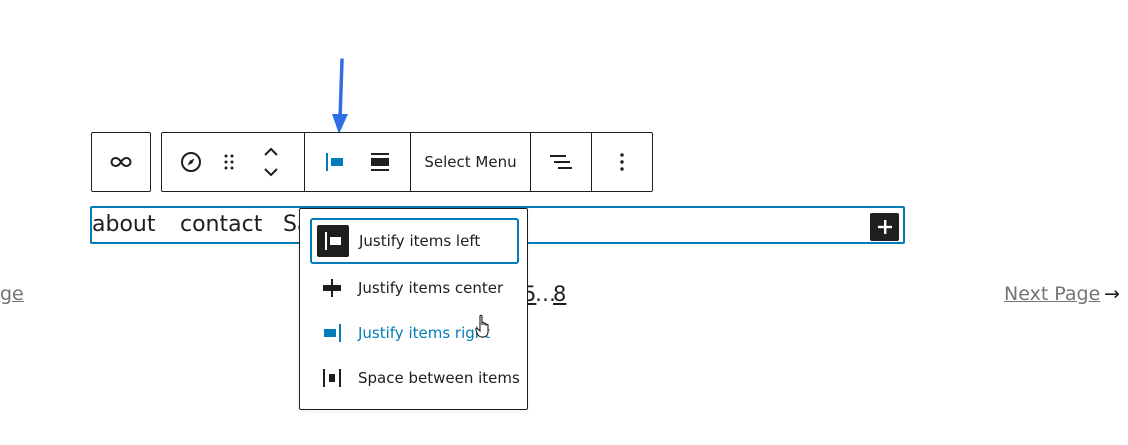  I want to click on previous-page-link: ge, so click(12, 294).